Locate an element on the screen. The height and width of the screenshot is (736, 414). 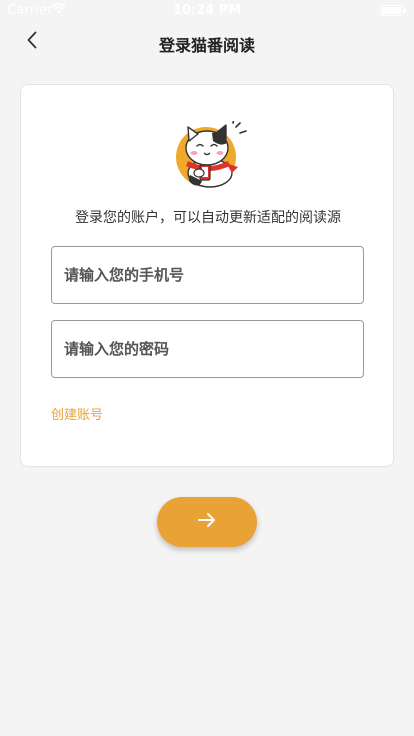
login-subtitle: 登录您的账户，可以自动更新适配的阅读源 is located at coordinates (208, 218).